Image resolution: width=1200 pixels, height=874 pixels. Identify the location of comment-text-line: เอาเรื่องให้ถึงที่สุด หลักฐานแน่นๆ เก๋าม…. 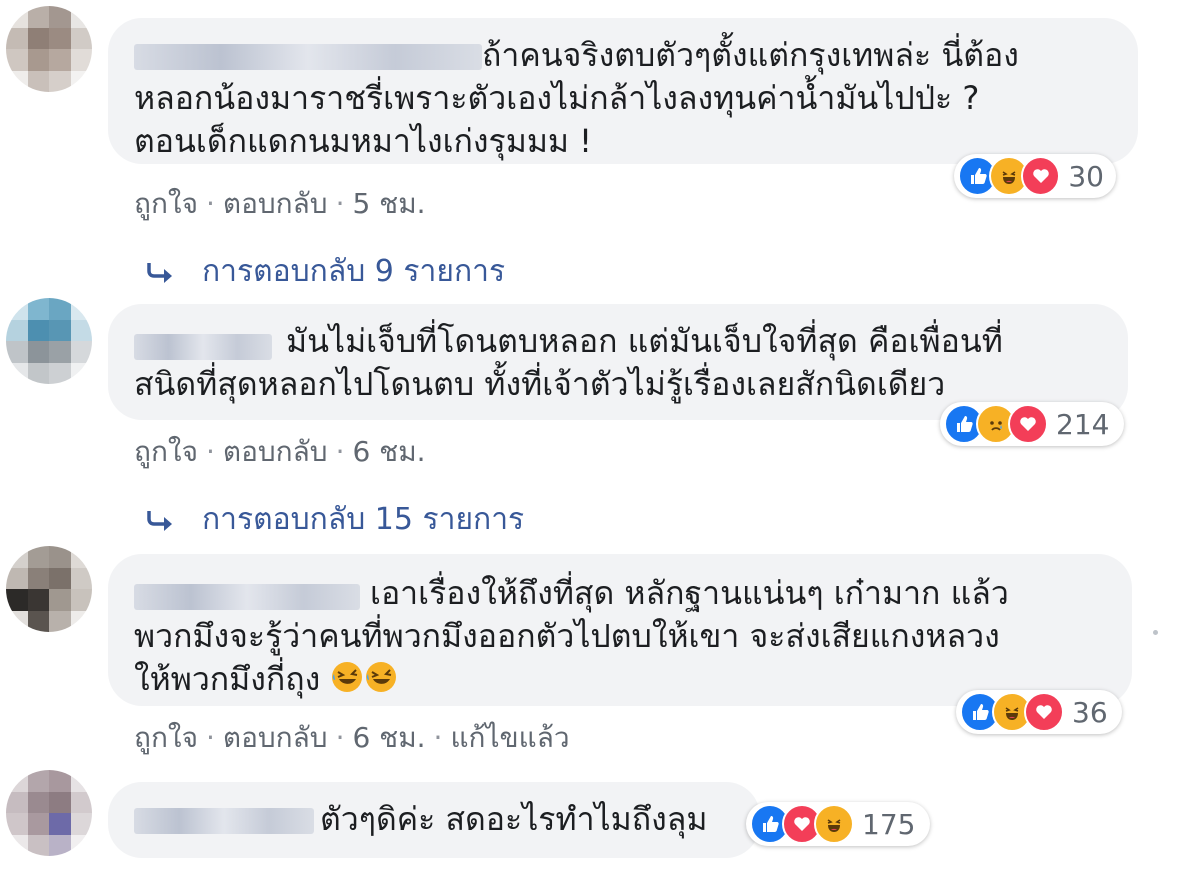
(689, 593).